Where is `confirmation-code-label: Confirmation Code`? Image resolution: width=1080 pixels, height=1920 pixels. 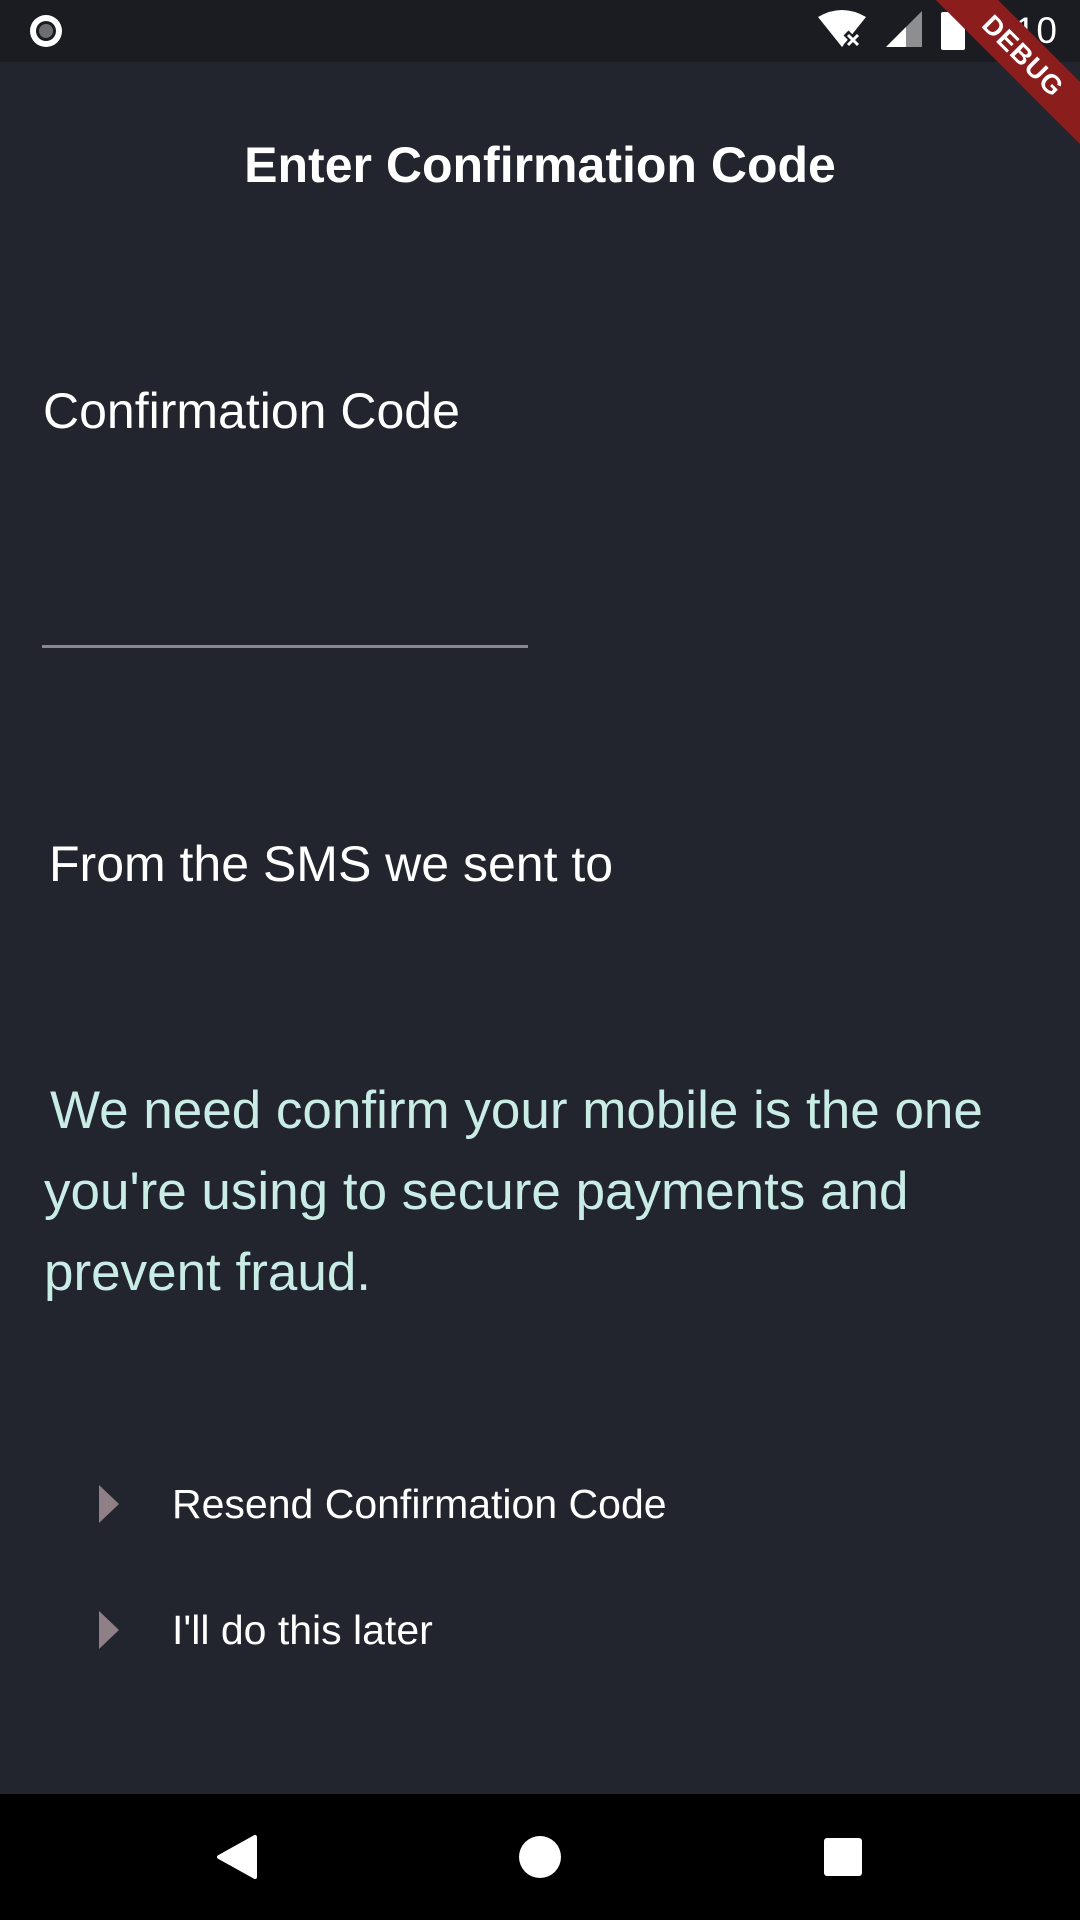 confirmation-code-label: Confirmation Code is located at coordinates (251, 411).